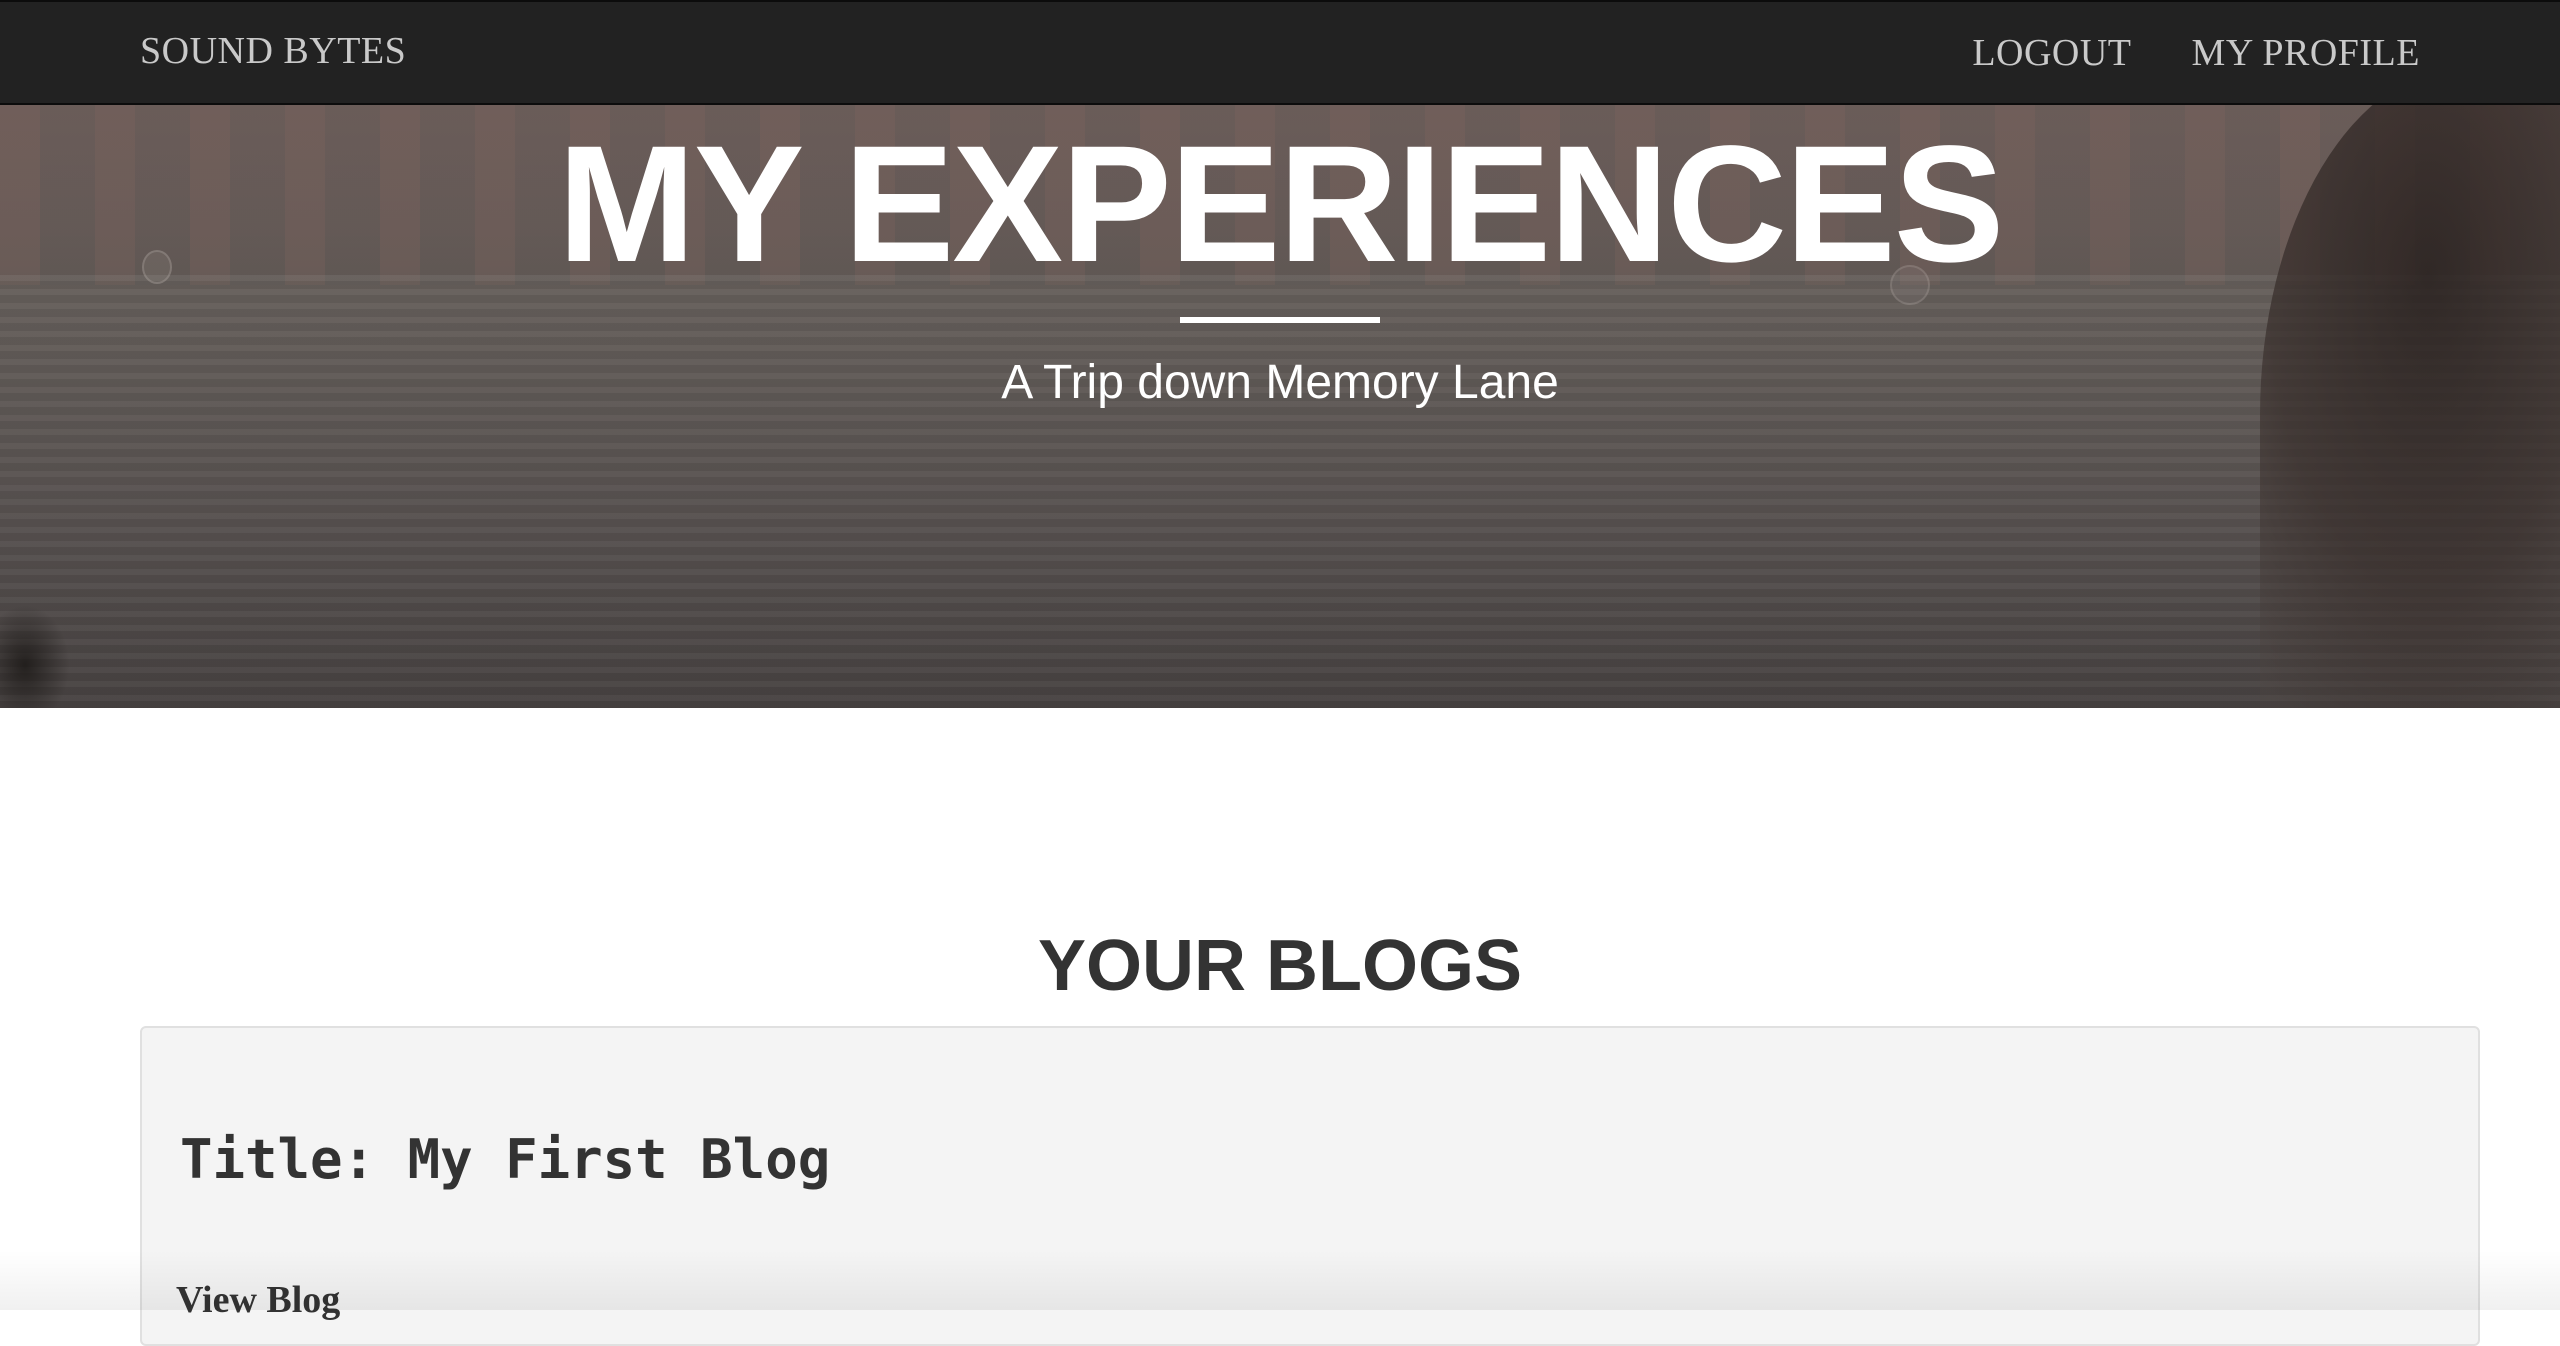  What do you see at coordinates (1280, 966) in the screenshot?
I see `blogs-section-heading: YOUR BLOGS` at bounding box center [1280, 966].